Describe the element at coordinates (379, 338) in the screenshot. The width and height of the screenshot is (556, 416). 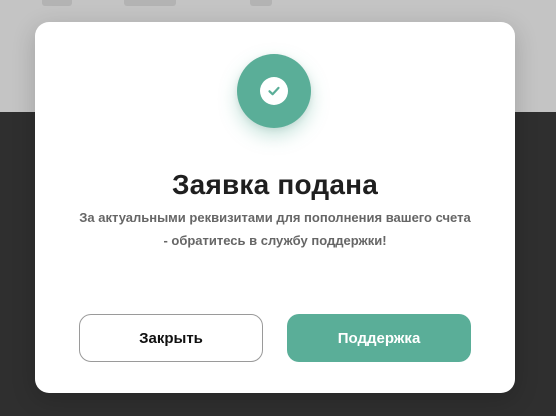
I see `support-button: Поддержка` at that location.